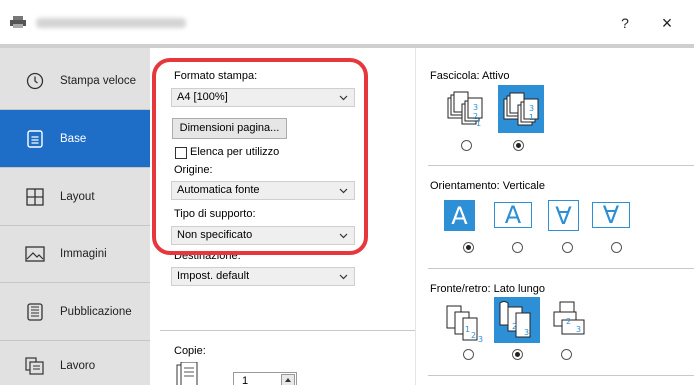  Describe the element at coordinates (35, 81) in the screenshot. I see `clock-icon` at that location.